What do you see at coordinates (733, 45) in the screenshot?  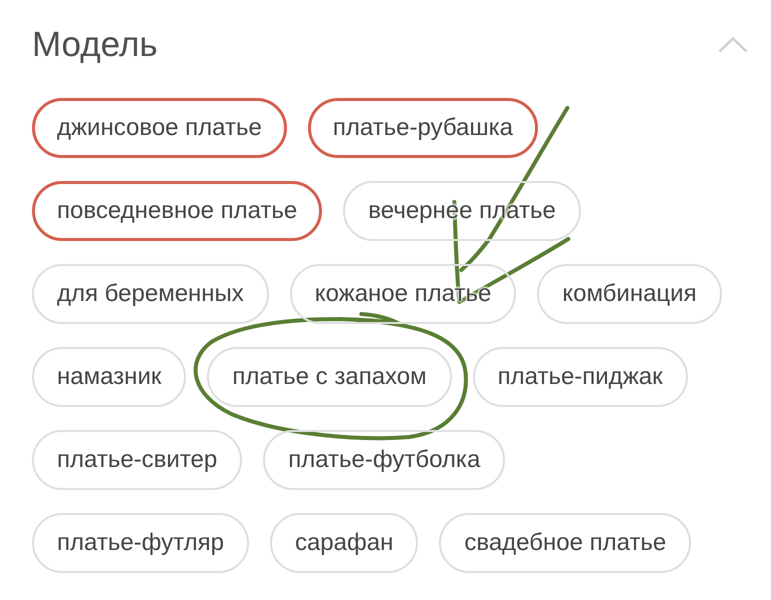 I see `chevron-up-icon` at bounding box center [733, 45].